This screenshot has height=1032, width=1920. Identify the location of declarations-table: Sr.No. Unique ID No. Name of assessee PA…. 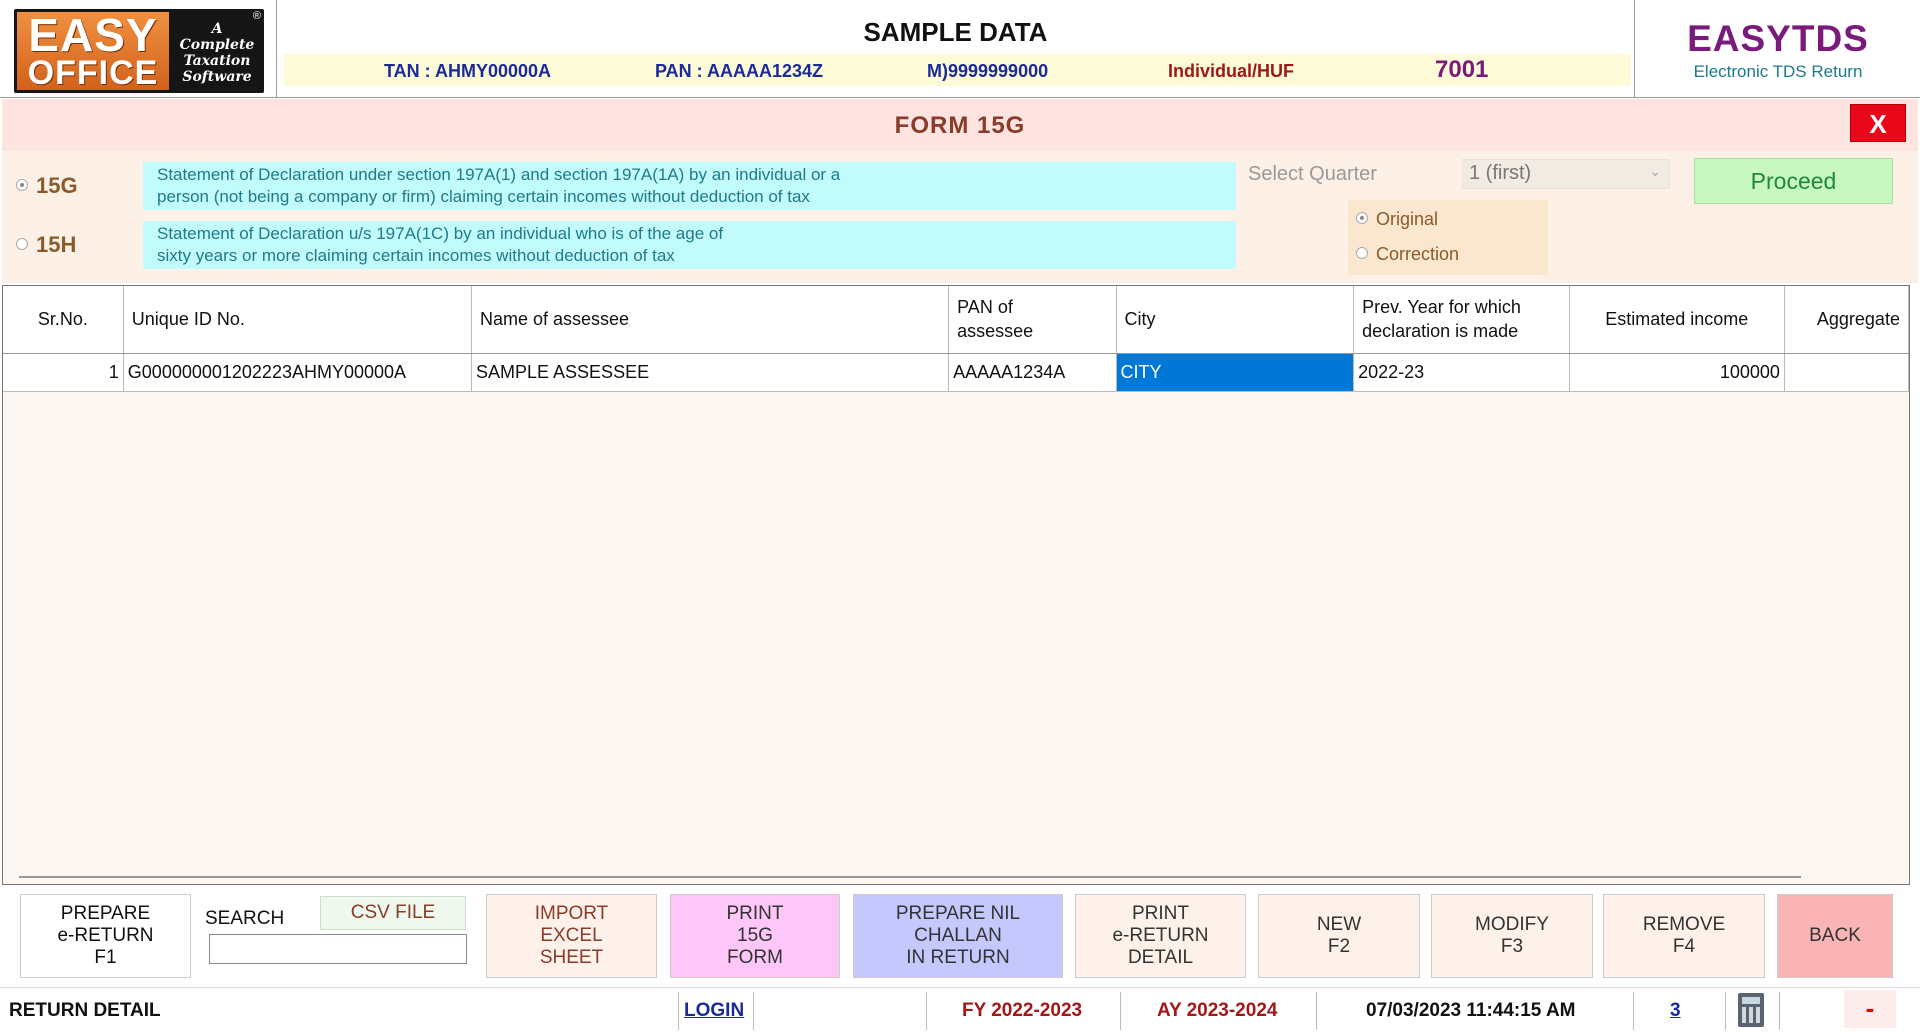
(956, 339).